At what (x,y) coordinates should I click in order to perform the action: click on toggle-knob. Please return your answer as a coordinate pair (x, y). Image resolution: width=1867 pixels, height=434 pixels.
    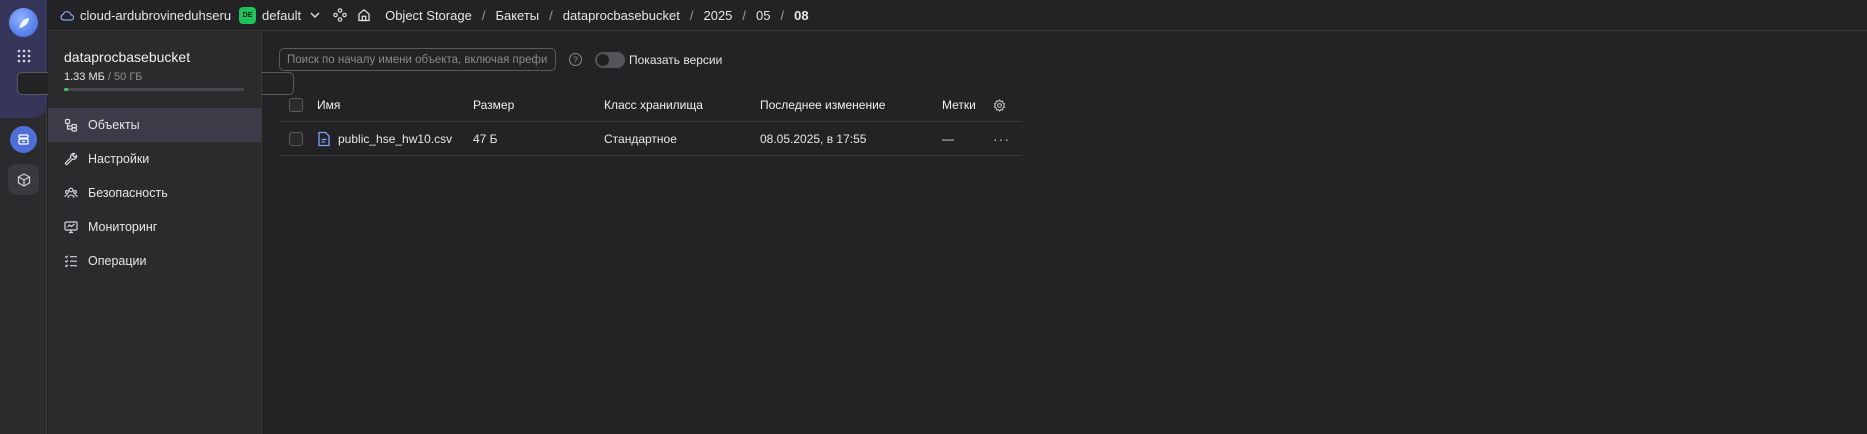
    Looking at the image, I should click on (603, 60).